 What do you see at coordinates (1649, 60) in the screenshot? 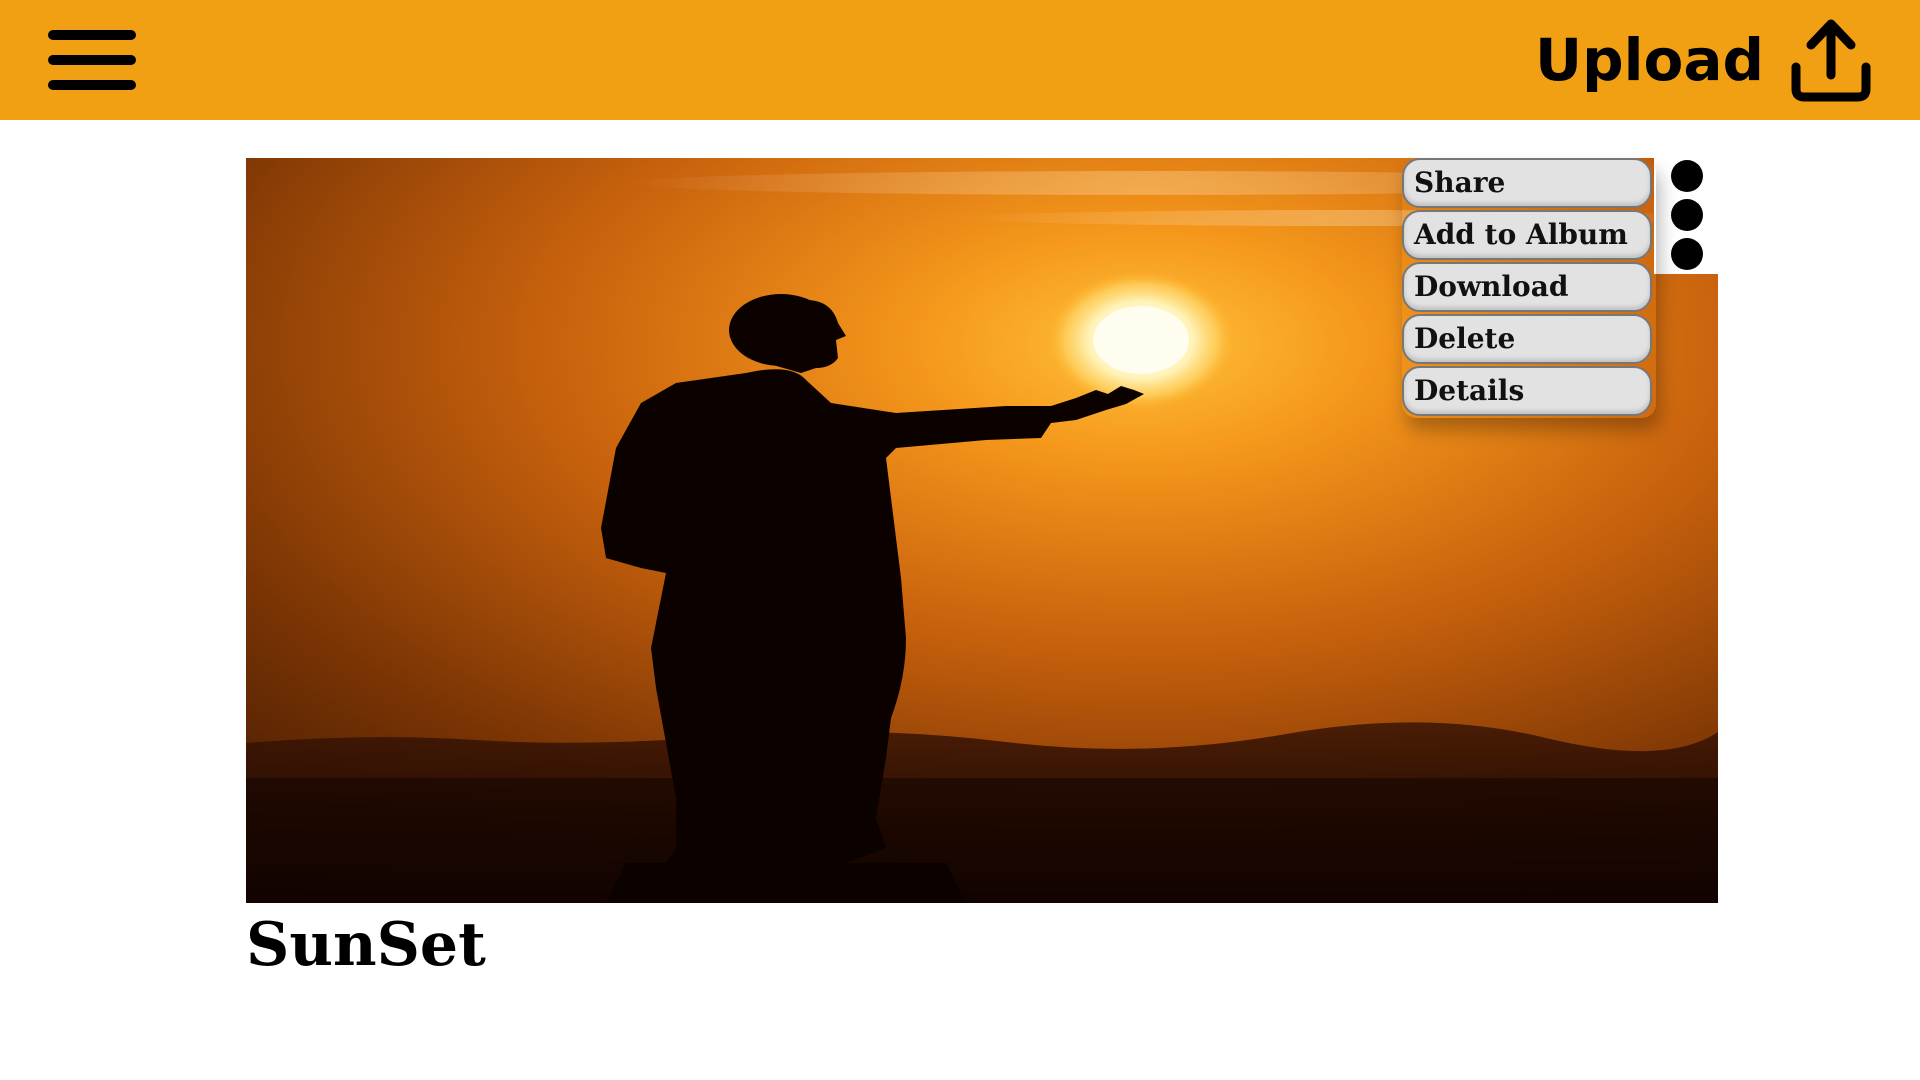
I see `upload-label: Upload` at bounding box center [1649, 60].